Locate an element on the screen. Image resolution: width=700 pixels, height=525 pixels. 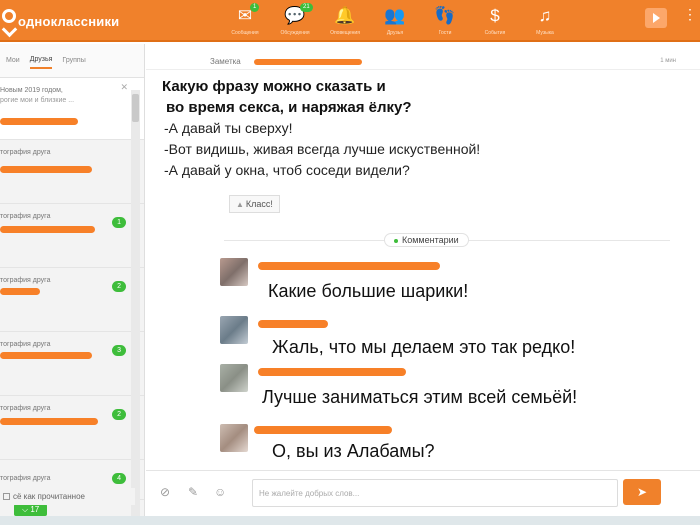
comments-header: Комментарии is located at coordinates (426, 240).